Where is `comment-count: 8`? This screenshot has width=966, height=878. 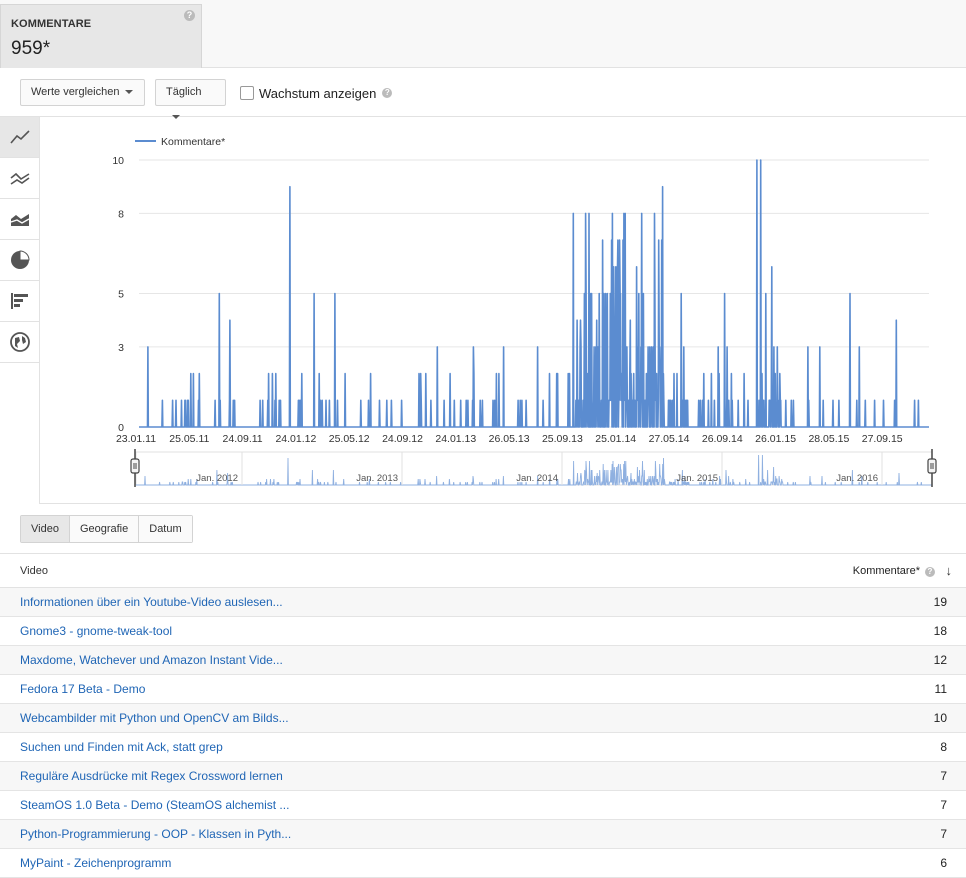 comment-count: 8 is located at coordinates (943, 747).